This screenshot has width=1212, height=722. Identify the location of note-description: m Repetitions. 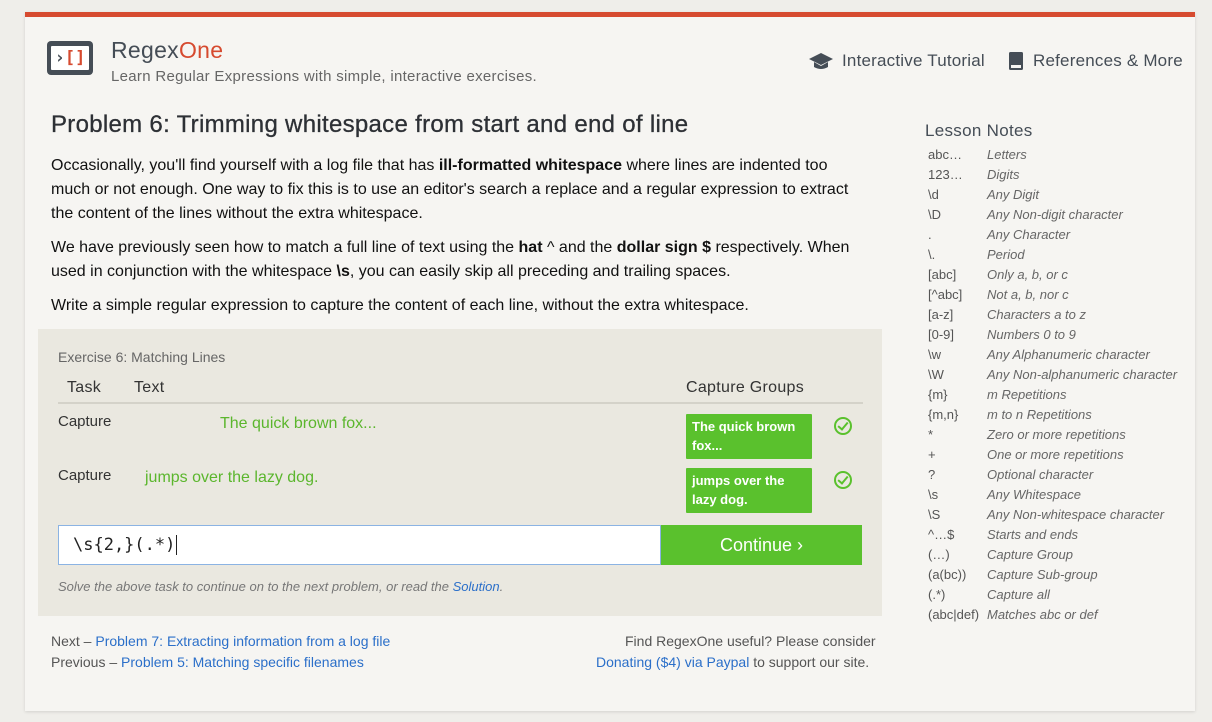
(1027, 394).